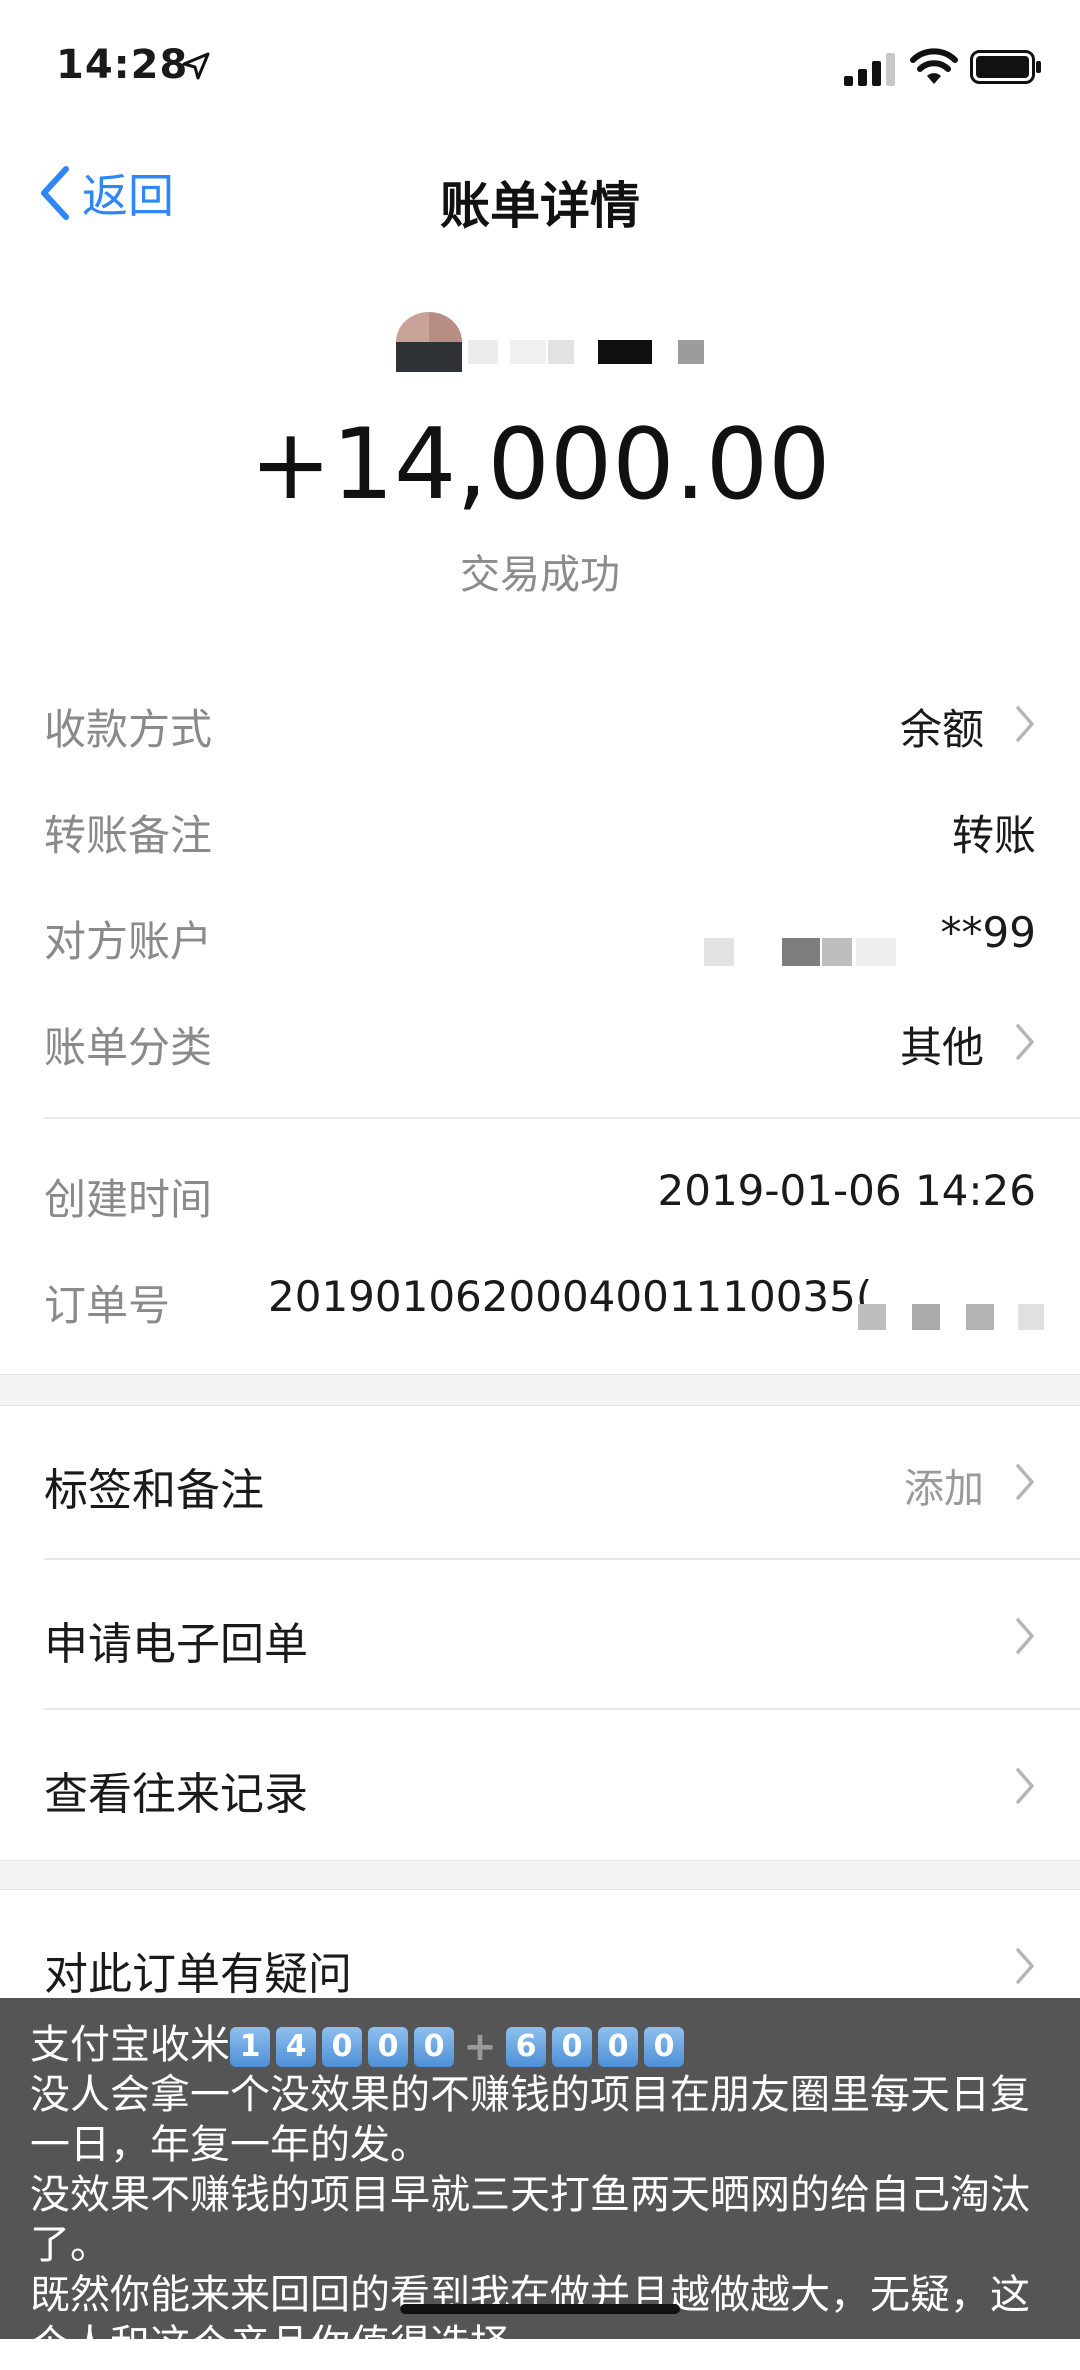  What do you see at coordinates (941, 729) in the screenshot?
I see `detail-value: 余额` at bounding box center [941, 729].